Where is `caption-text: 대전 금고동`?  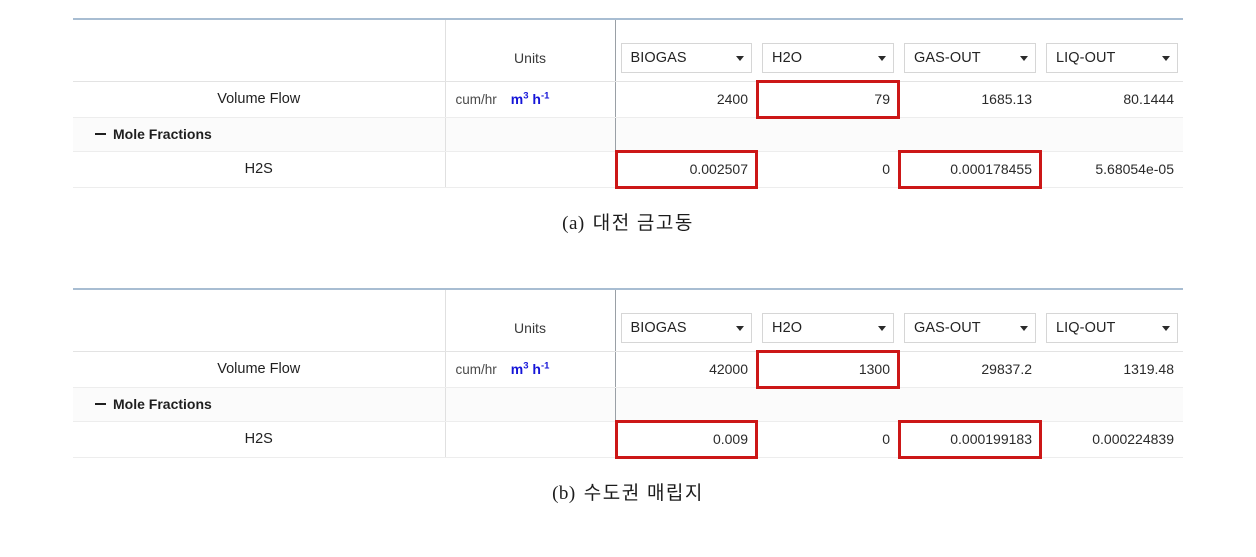 caption-text: 대전 금고동 is located at coordinates (643, 223).